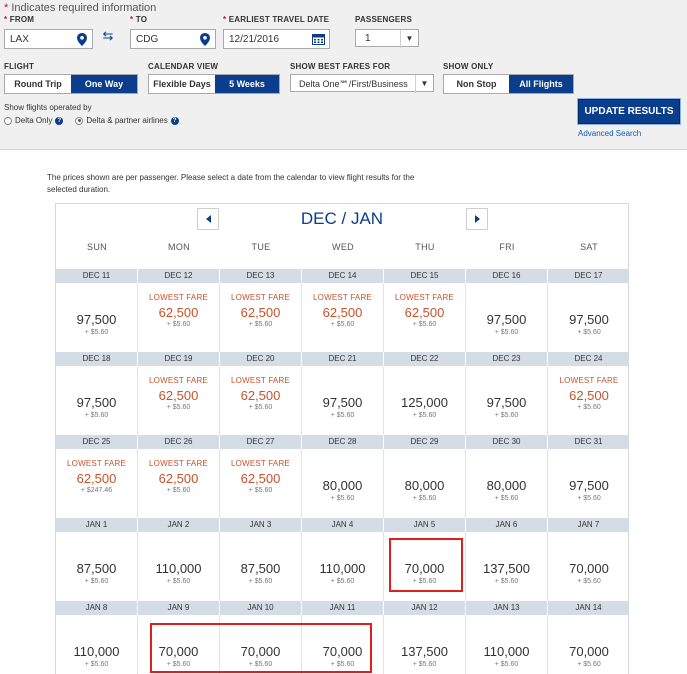 This screenshot has width=687, height=674. Describe the element at coordinates (541, 84) in the screenshot. I see `all-flights-button: All Flights` at that location.